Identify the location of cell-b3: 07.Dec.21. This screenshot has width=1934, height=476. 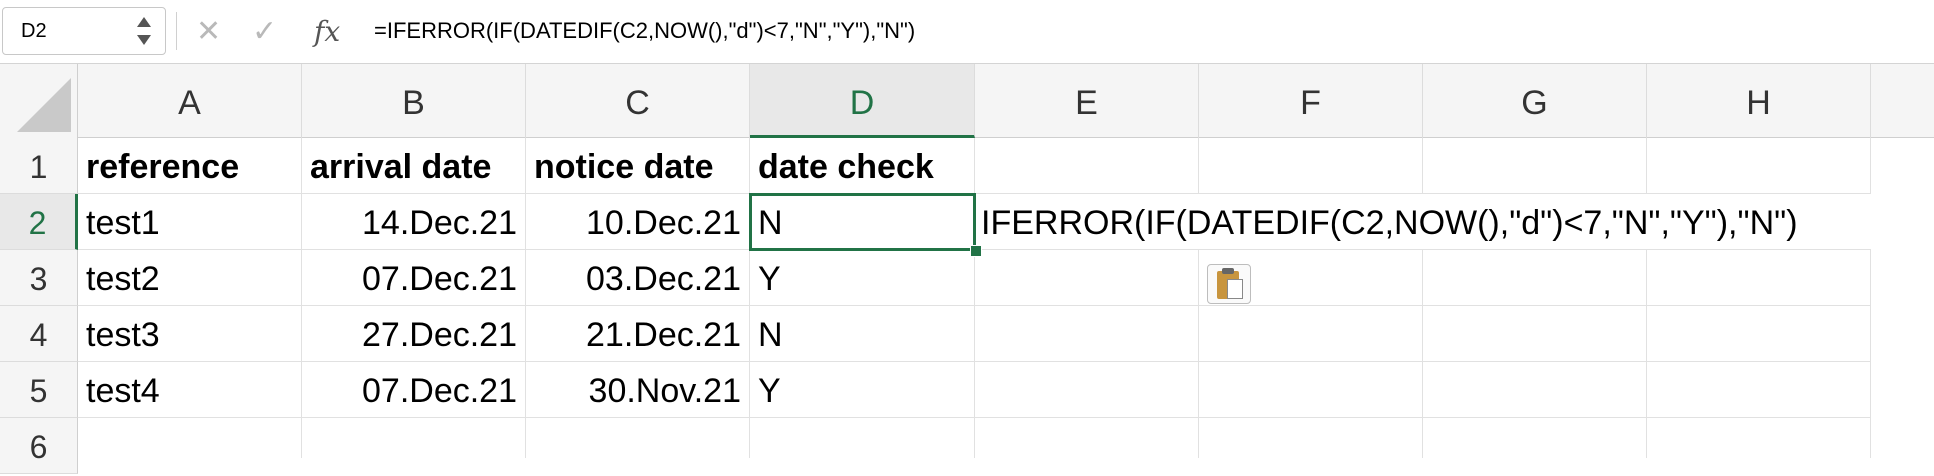
(414, 278).